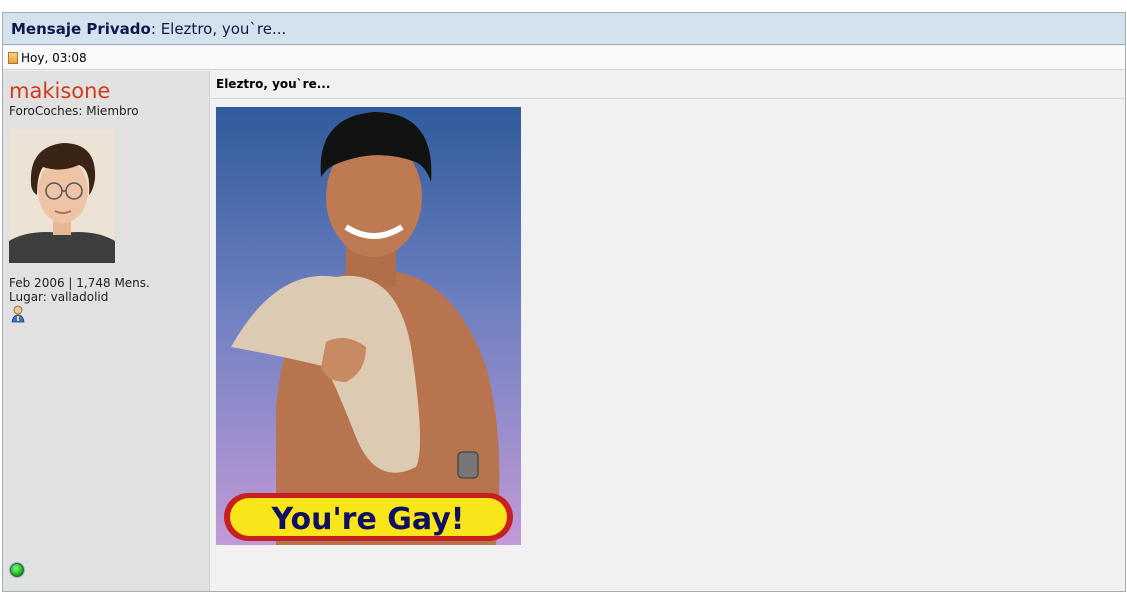 The height and width of the screenshot is (601, 1127). What do you see at coordinates (18, 314) in the screenshot?
I see `user-male-icon` at bounding box center [18, 314].